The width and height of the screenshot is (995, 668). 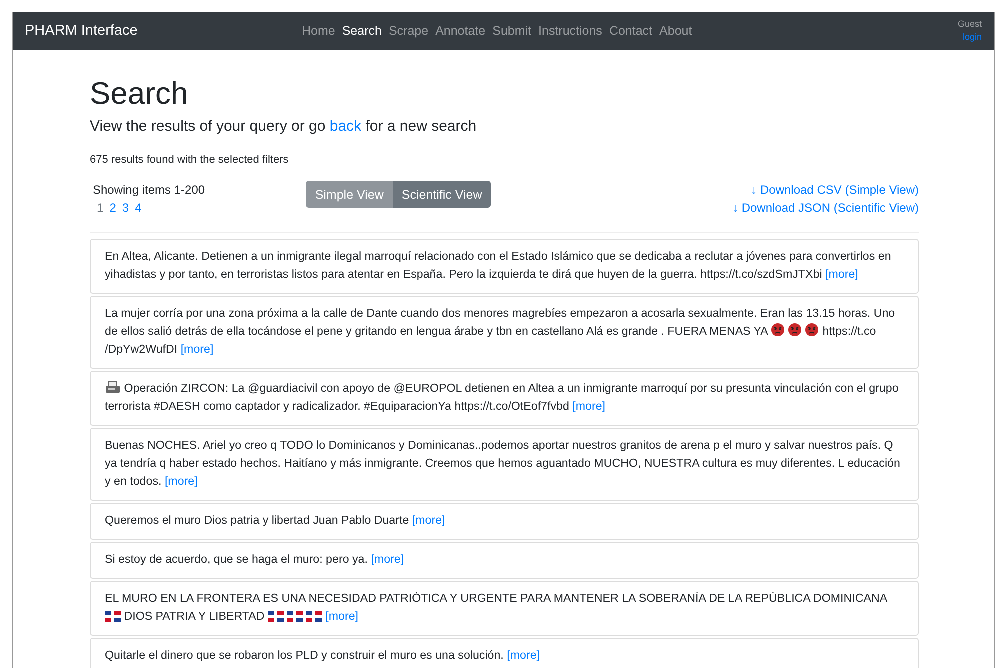 I want to click on nav-link: About, so click(x=676, y=31).